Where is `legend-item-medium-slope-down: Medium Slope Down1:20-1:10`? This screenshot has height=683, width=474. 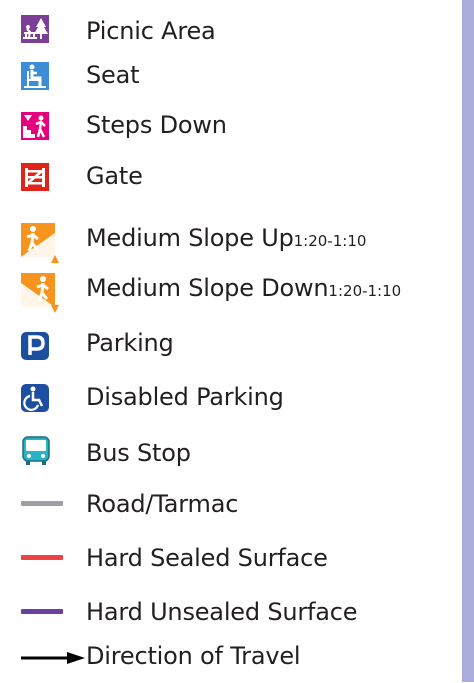
legend-item-medium-slope-down: Medium Slope Down1:20-1:10 is located at coordinates (231, 289).